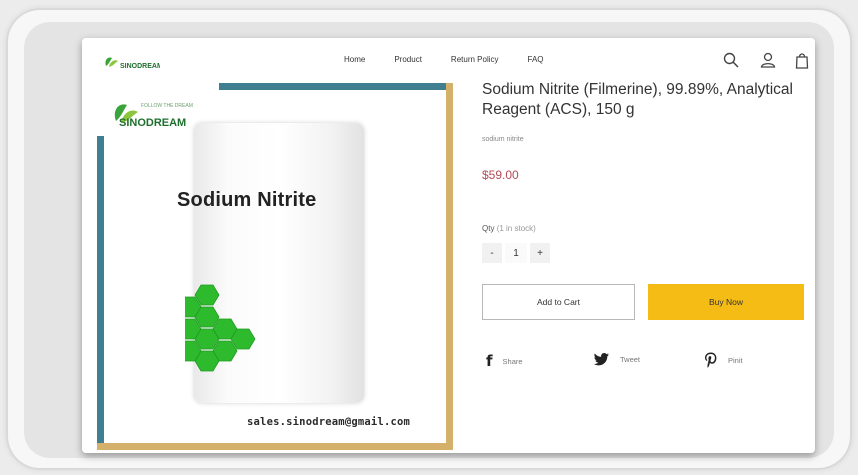  What do you see at coordinates (768, 60) in the screenshot?
I see `account-icon` at bounding box center [768, 60].